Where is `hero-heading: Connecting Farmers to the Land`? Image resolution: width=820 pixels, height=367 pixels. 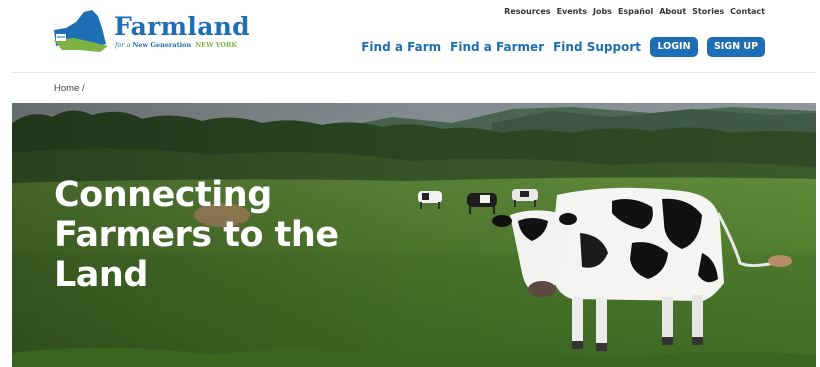 hero-heading: Connecting Farmers to the Land is located at coordinates (234, 235).